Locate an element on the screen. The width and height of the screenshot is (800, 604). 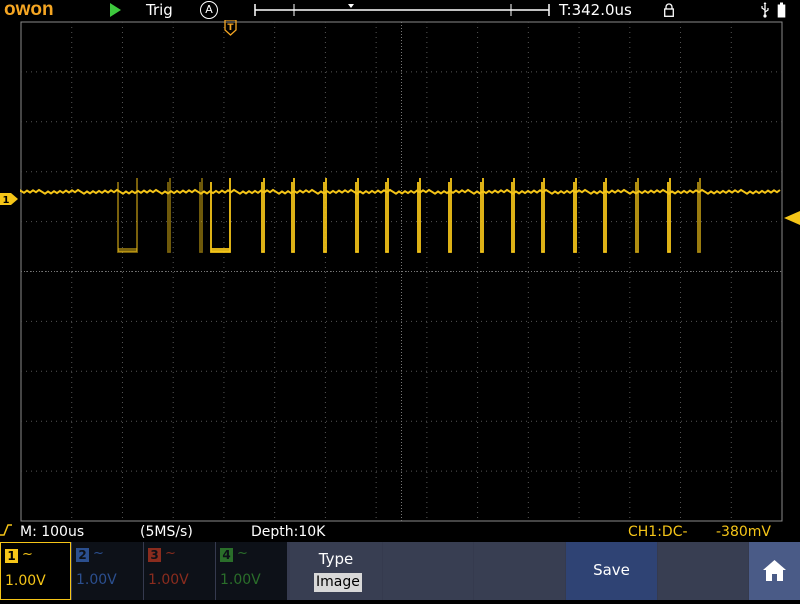
top-bar: owon Trig A T:342.0us is located at coordinates (400, 10).